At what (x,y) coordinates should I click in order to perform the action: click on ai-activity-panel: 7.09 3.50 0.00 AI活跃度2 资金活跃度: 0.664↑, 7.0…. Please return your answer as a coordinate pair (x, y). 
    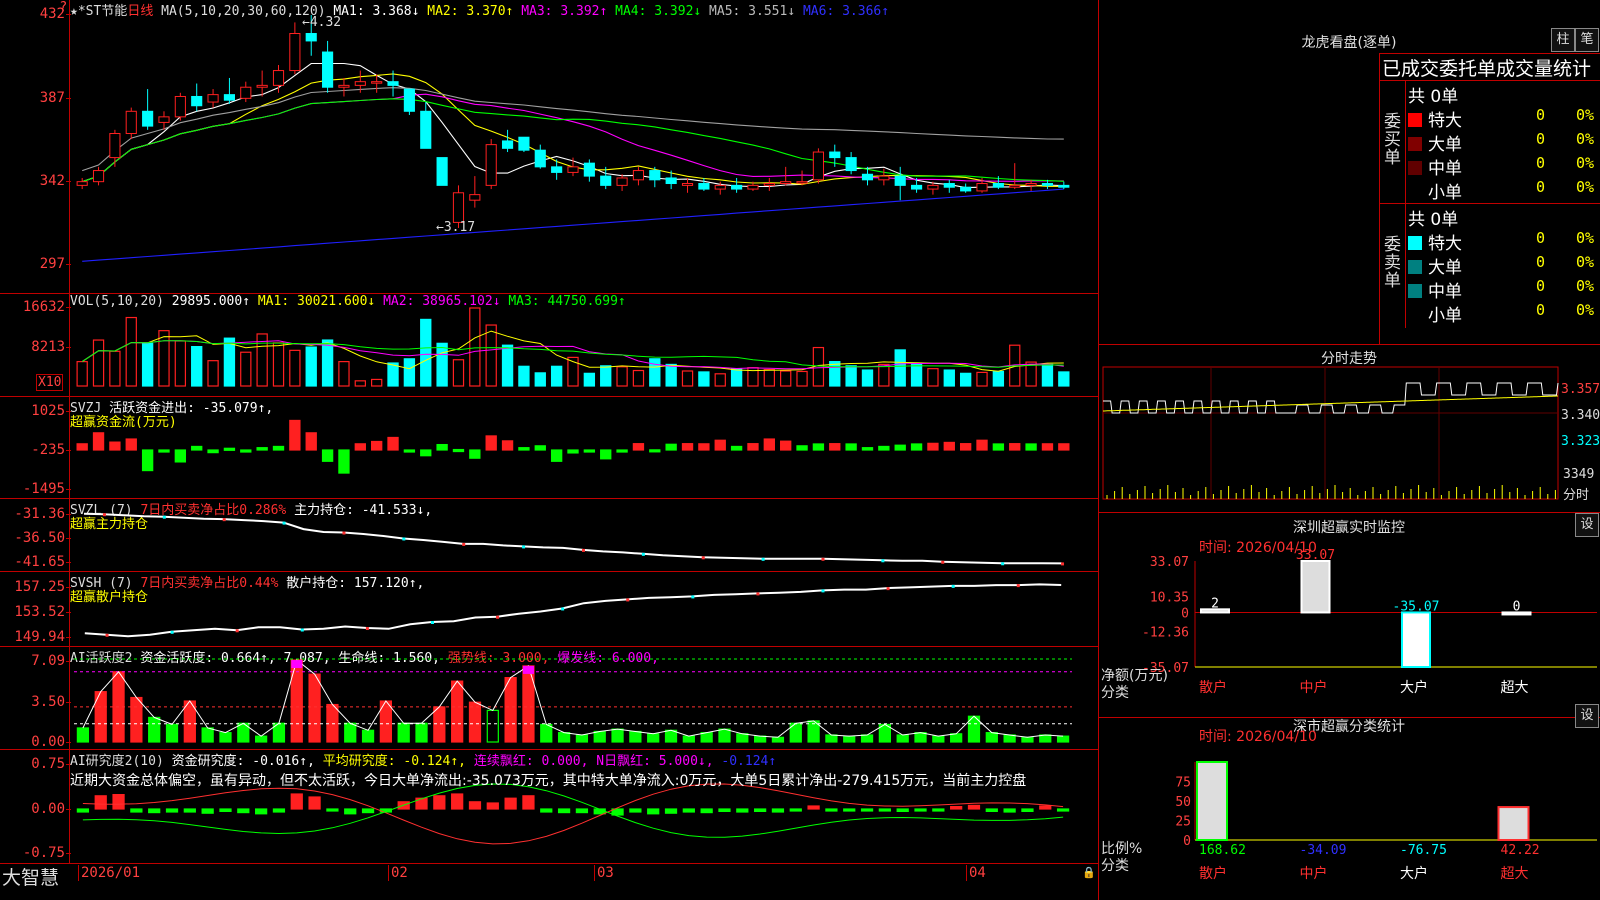
    Looking at the image, I should click on (549, 698).